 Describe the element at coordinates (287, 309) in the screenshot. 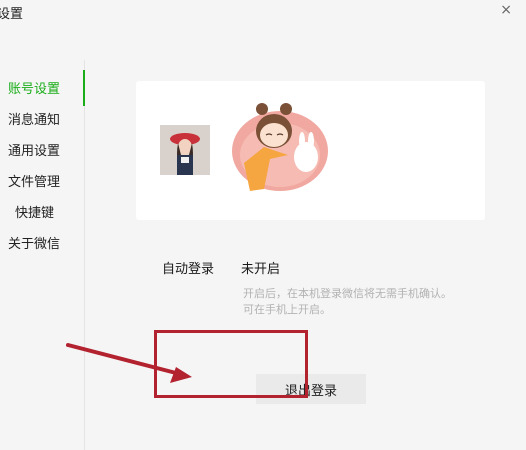

I see `hint-line: 可在手机上开启。` at that location.